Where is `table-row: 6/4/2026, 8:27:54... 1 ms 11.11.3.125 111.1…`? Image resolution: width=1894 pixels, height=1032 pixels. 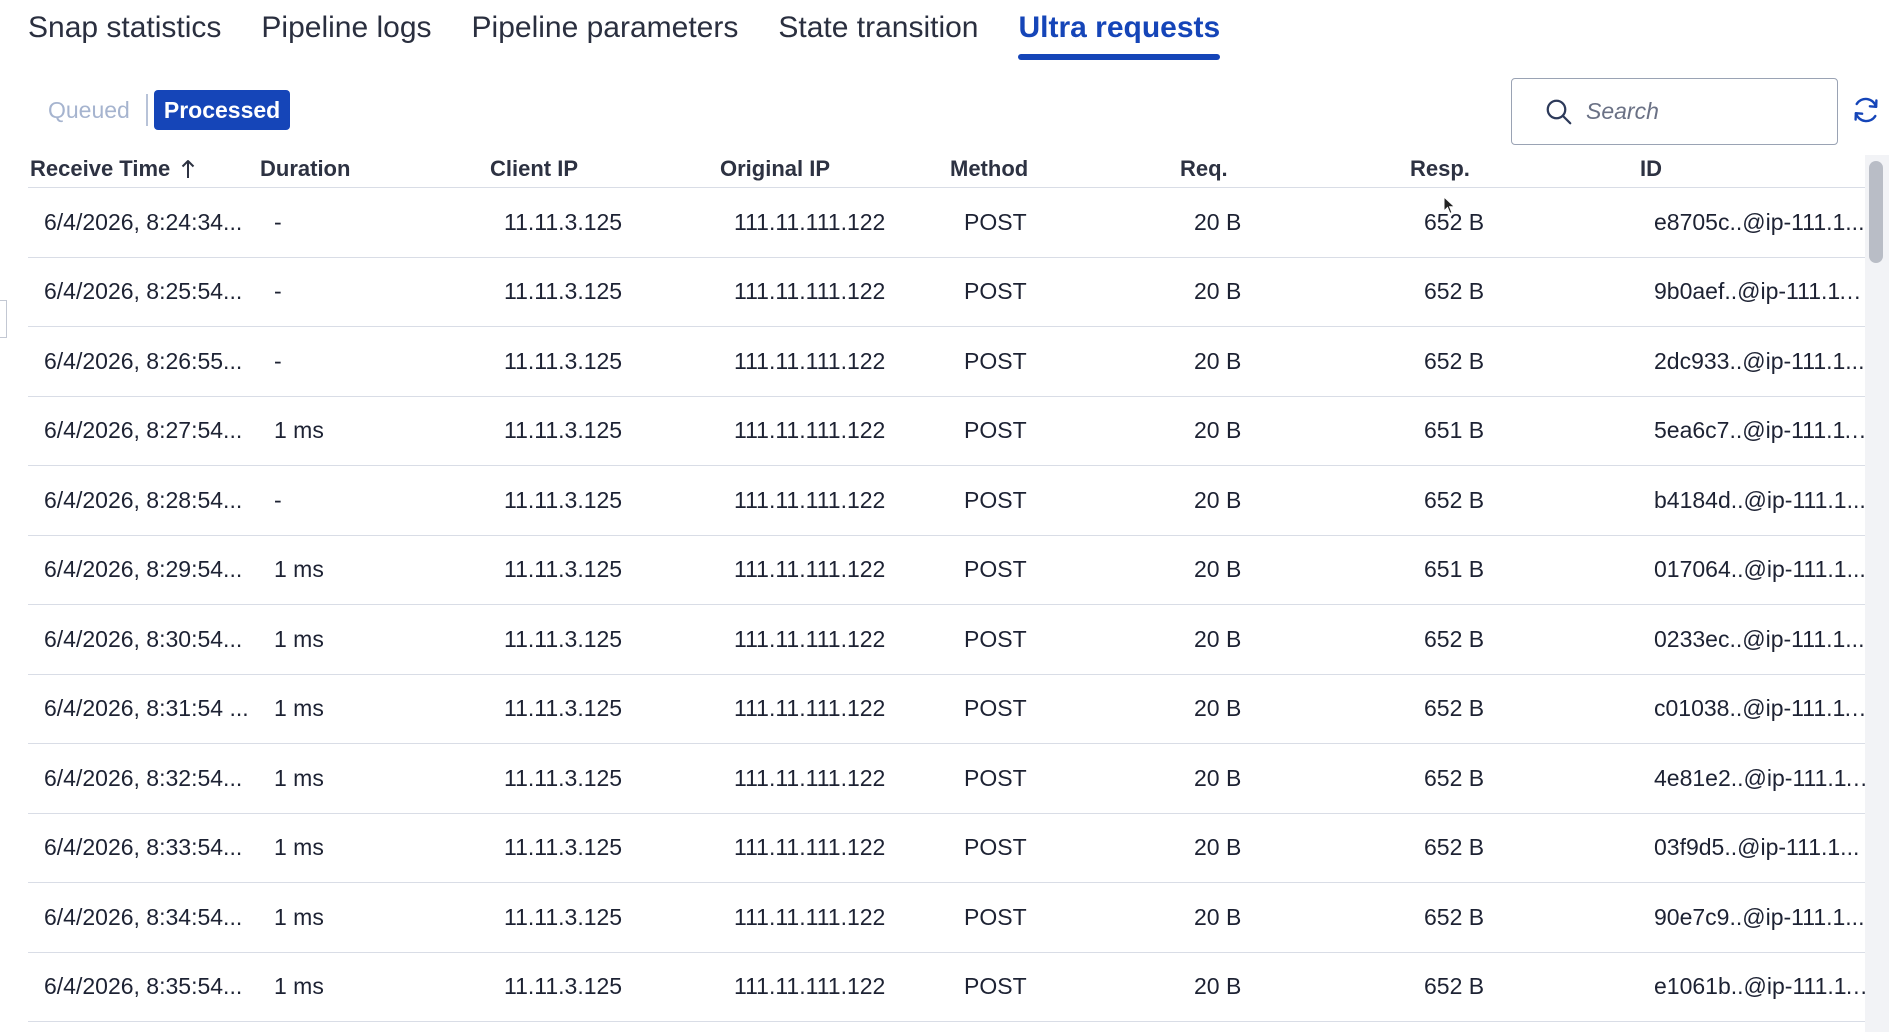 table-row: 6/4/2026, 8:27:54... 1 ms 11.11.3.125 111.1… is located at coordinates (949, 431).